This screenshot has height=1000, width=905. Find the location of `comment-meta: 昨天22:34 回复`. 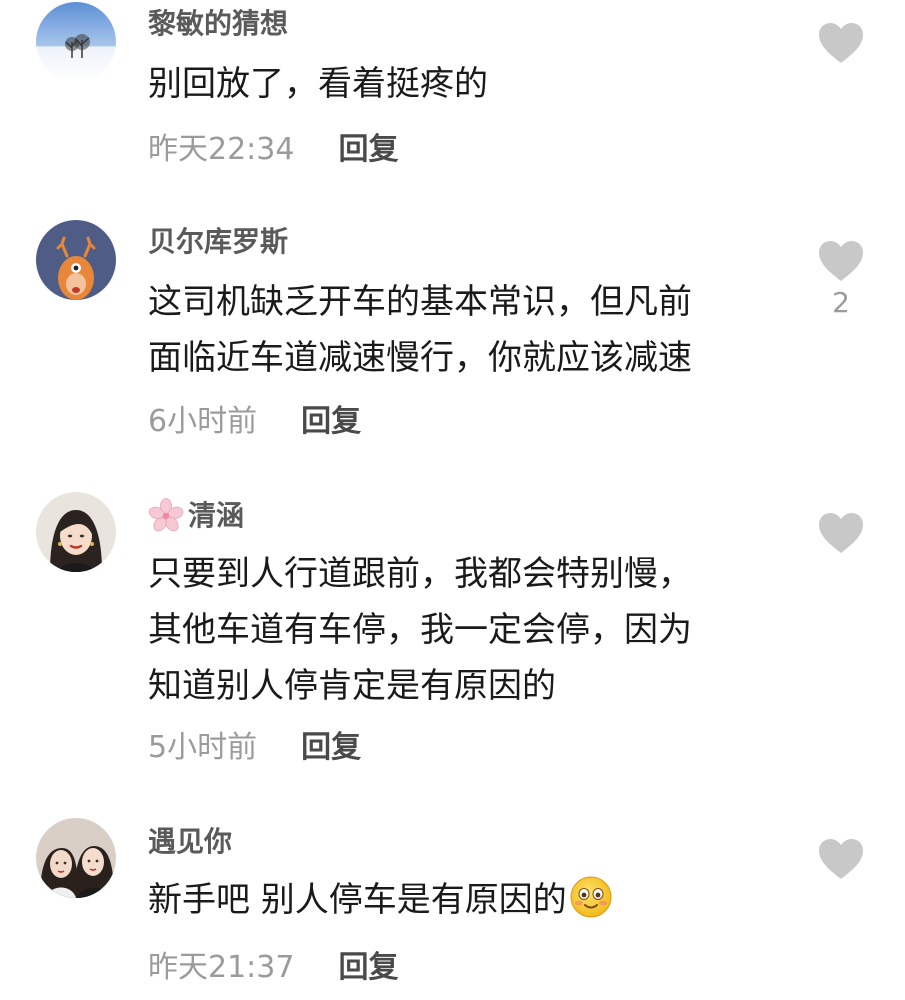

comment-meta: 昨天22:34 回复 is located at coordinates (273, 150).